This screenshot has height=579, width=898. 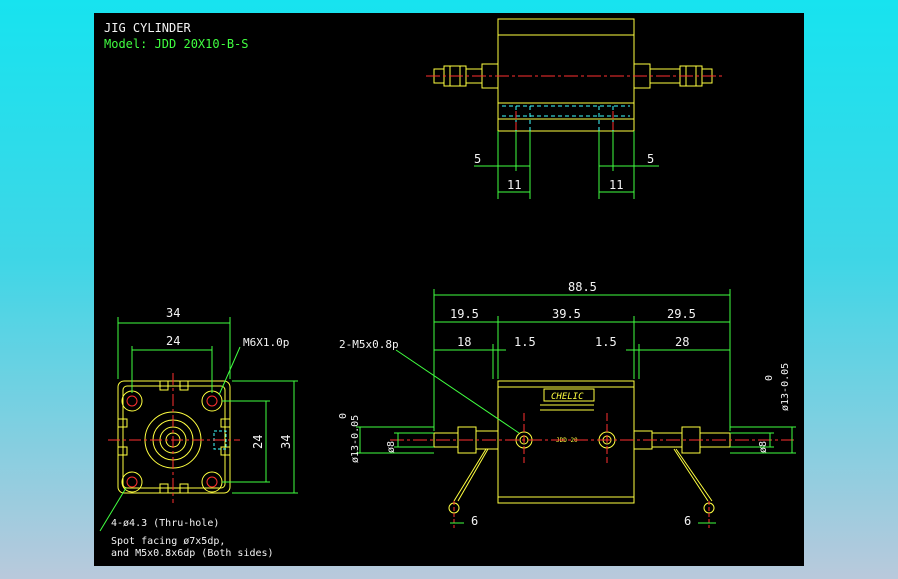 I want to click on dim-front-24-width: 24, so click(x=173, y=341).